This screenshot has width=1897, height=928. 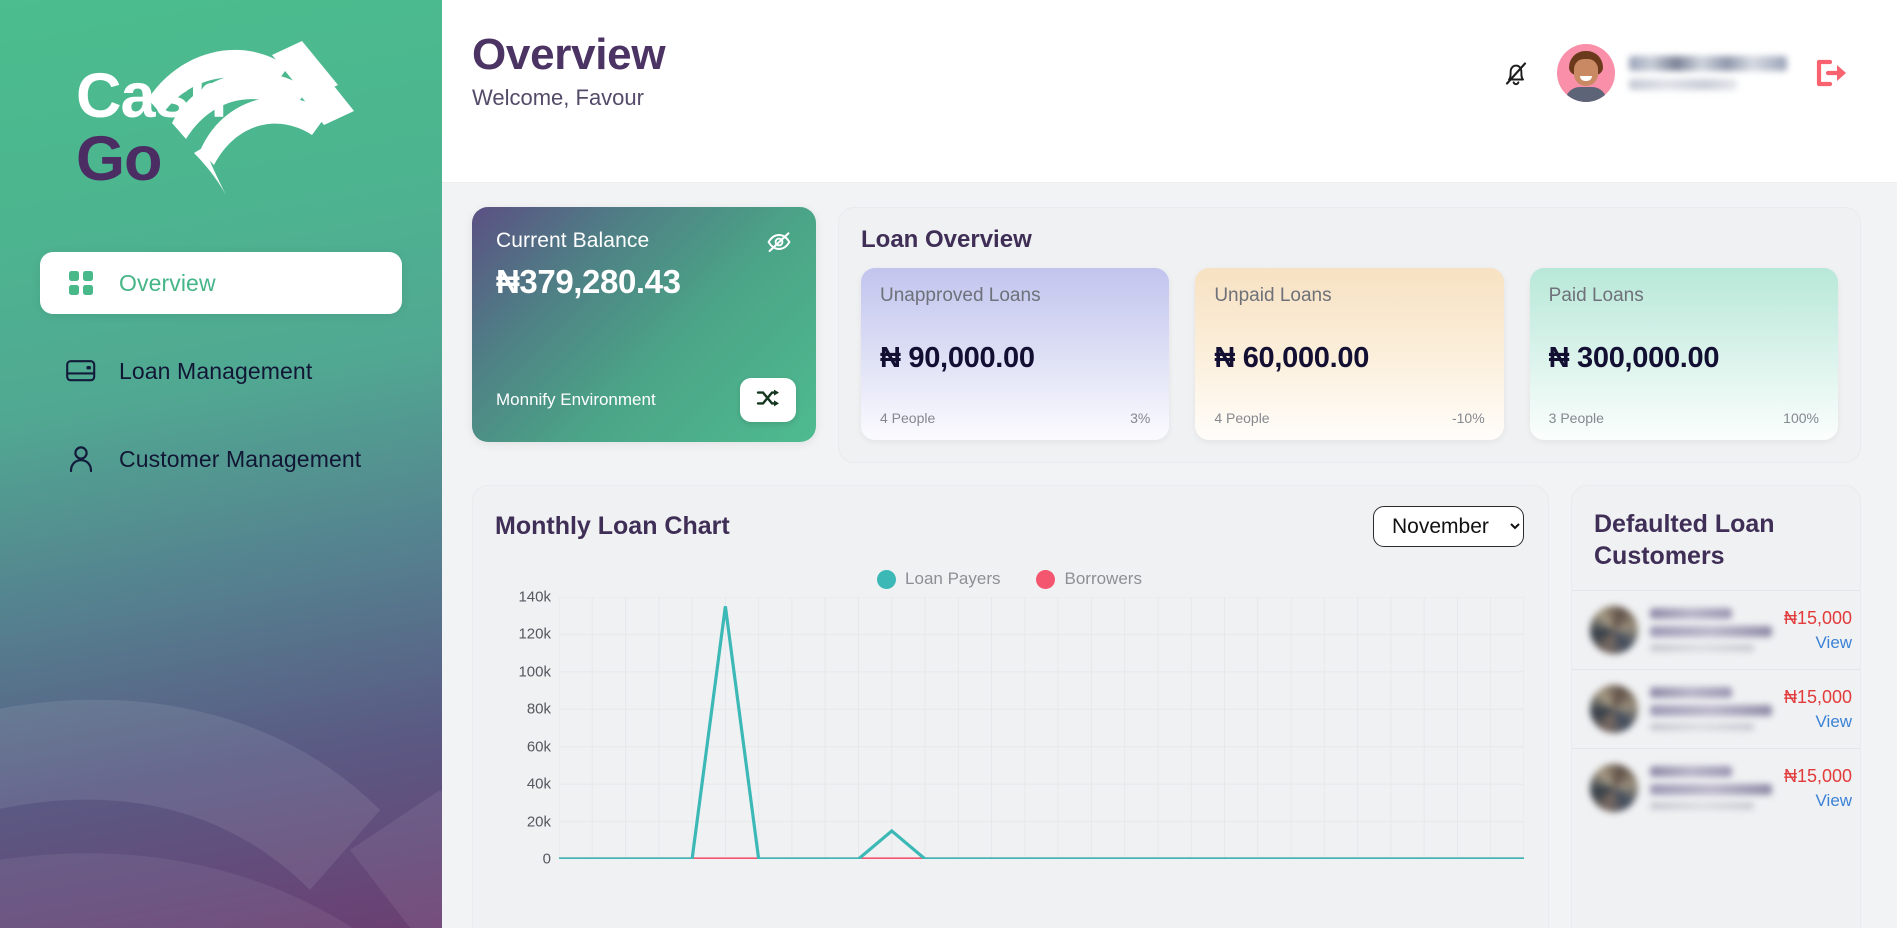 I want to click on user-role-redacted, so click(x=1683, y=84).